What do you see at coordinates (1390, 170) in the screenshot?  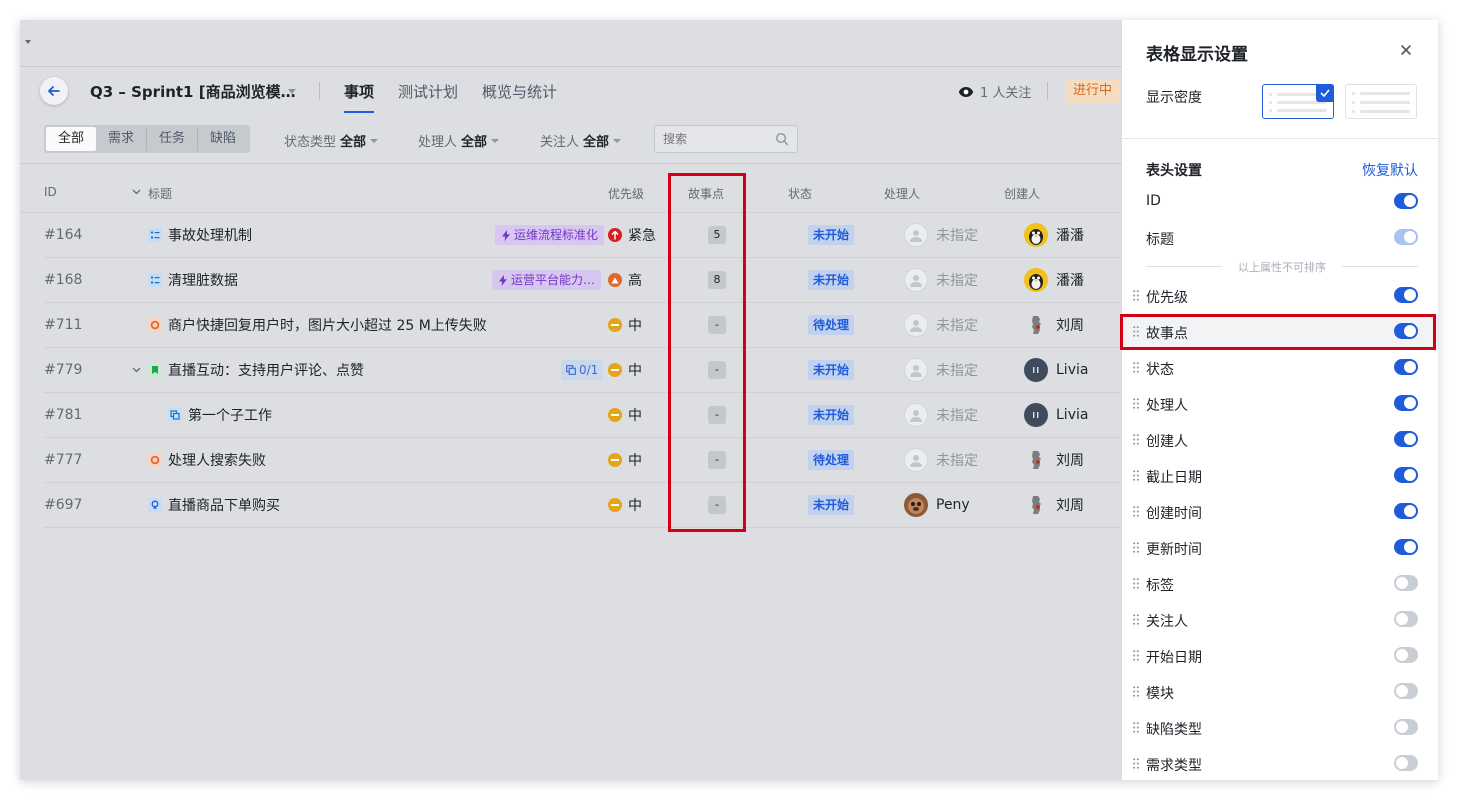 I see `restore-default-link: 恢复默认` at bounding box center [1390, 170].